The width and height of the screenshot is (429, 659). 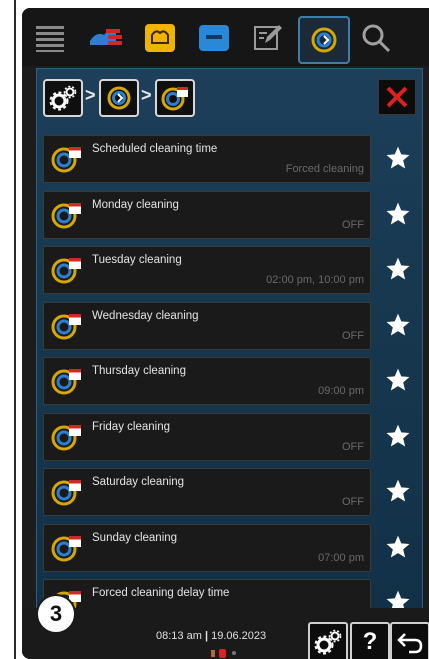 I want to click on breadcrumb-cleaning-schedule, so click(x=175, y=98).